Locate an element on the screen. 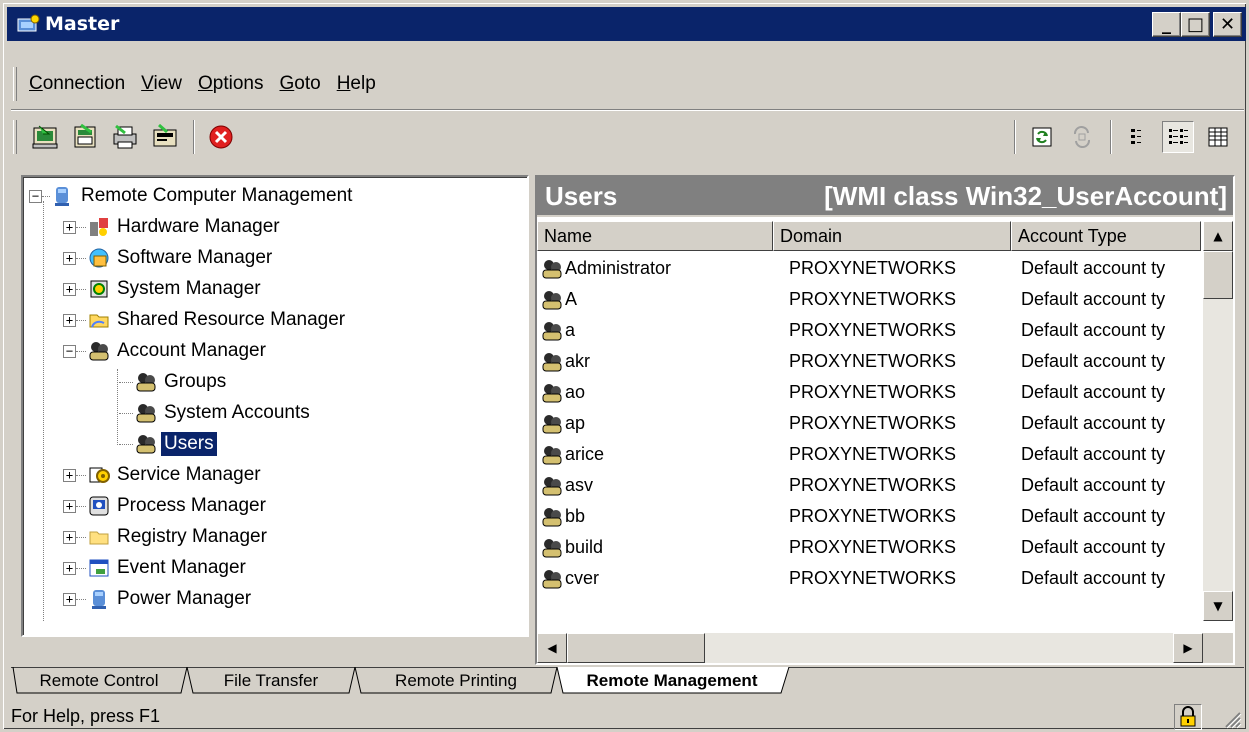 This screenshot has width=1249, height=732. stop-button is located at coordinates (221, 137).